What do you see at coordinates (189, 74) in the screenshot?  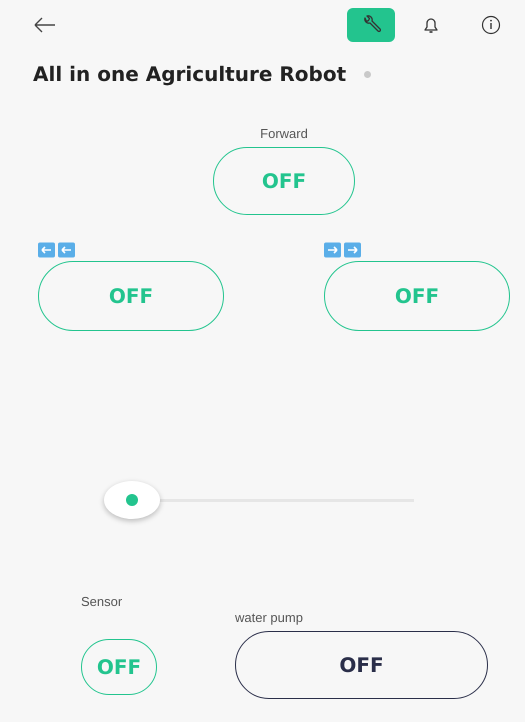 I see `project-title: All in one Agriculture Robot` at bounding box center [189, 74].